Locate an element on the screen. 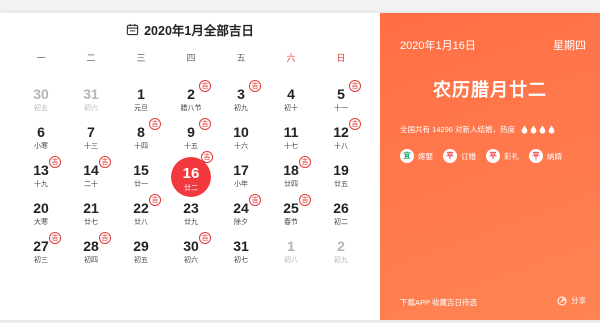 Image resolution: width=600 pixels, height=323 pixels. day-number: 7 is located at coordinates (91, 132).